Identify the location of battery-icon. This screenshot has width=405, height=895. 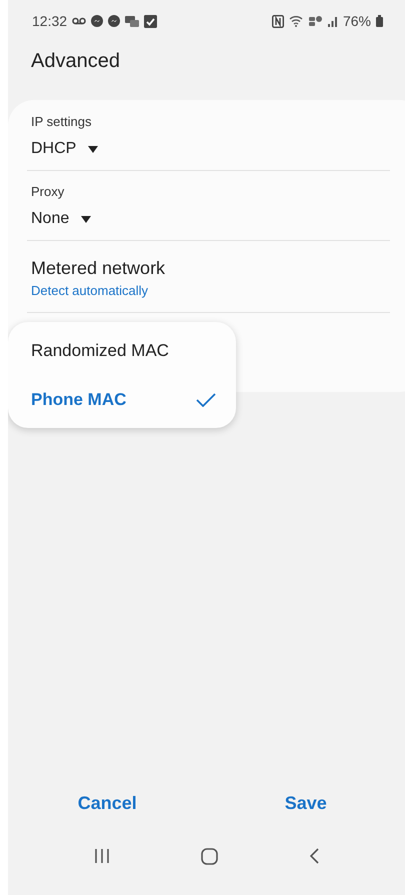
(379, 21).